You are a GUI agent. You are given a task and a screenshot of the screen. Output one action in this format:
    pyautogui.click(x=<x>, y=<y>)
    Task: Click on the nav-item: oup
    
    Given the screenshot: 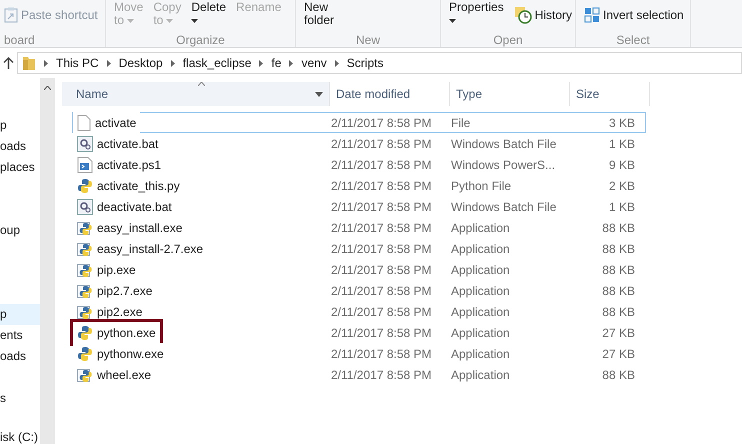 What is the action you would take?
    pyautogui.click(x=20, y=230)
    